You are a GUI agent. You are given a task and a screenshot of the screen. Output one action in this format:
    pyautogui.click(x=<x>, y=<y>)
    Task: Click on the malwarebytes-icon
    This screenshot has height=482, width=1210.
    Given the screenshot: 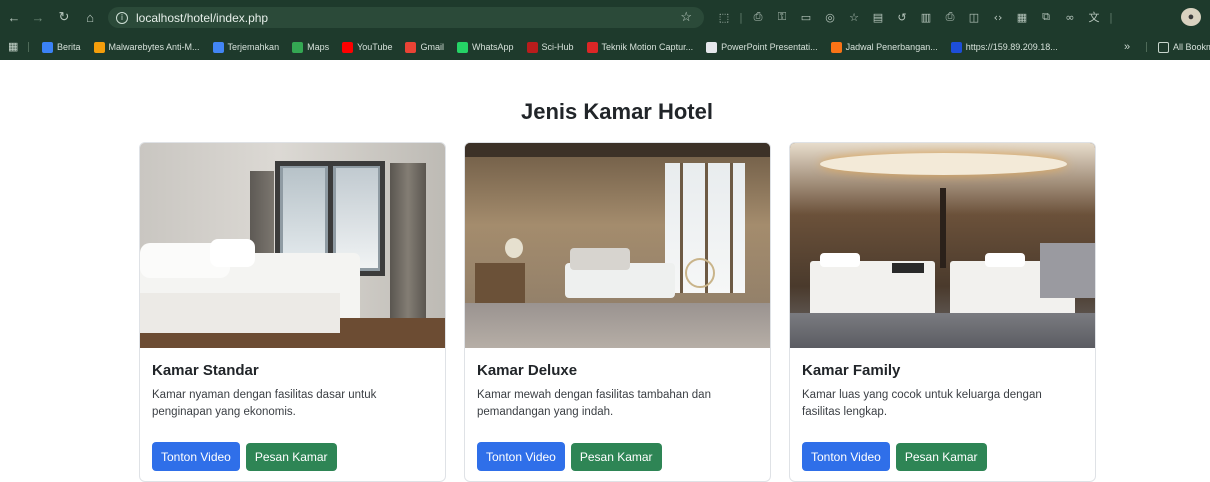 What is the action you would take?
    pyautogui.click(x=99, y=47)
    